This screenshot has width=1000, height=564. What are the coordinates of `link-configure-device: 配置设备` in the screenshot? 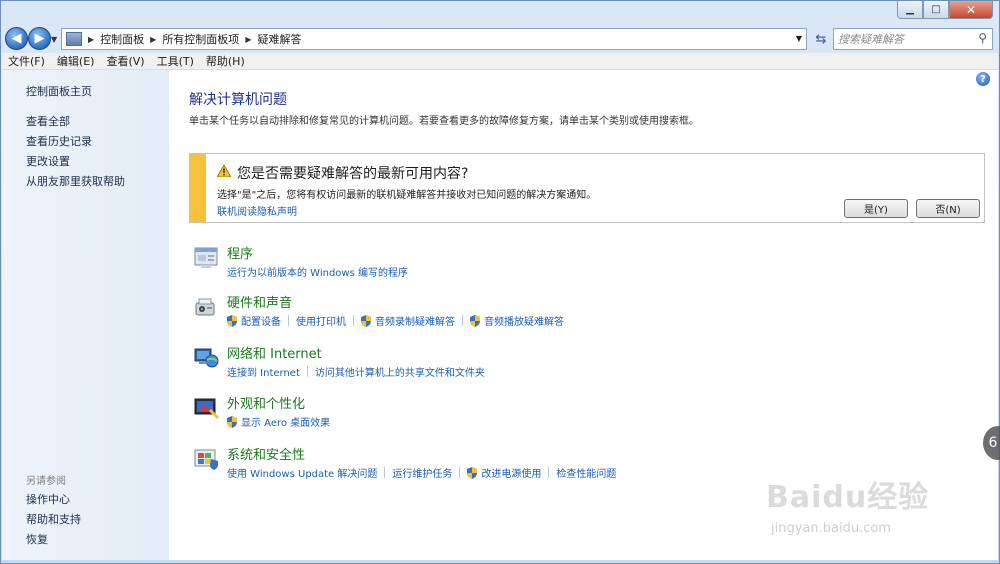 It's located at (261, 320).